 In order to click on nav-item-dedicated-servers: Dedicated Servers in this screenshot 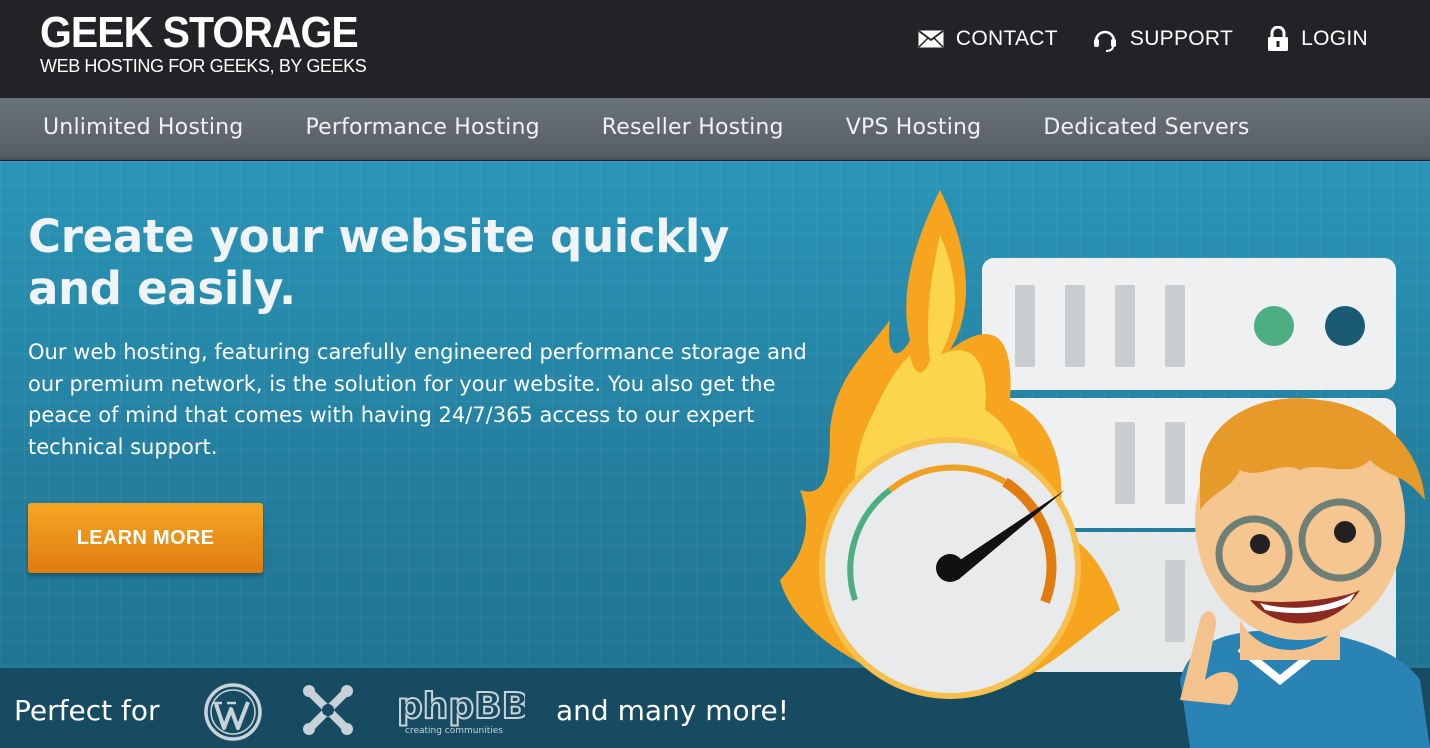, I will do `click(1146, 127)`.